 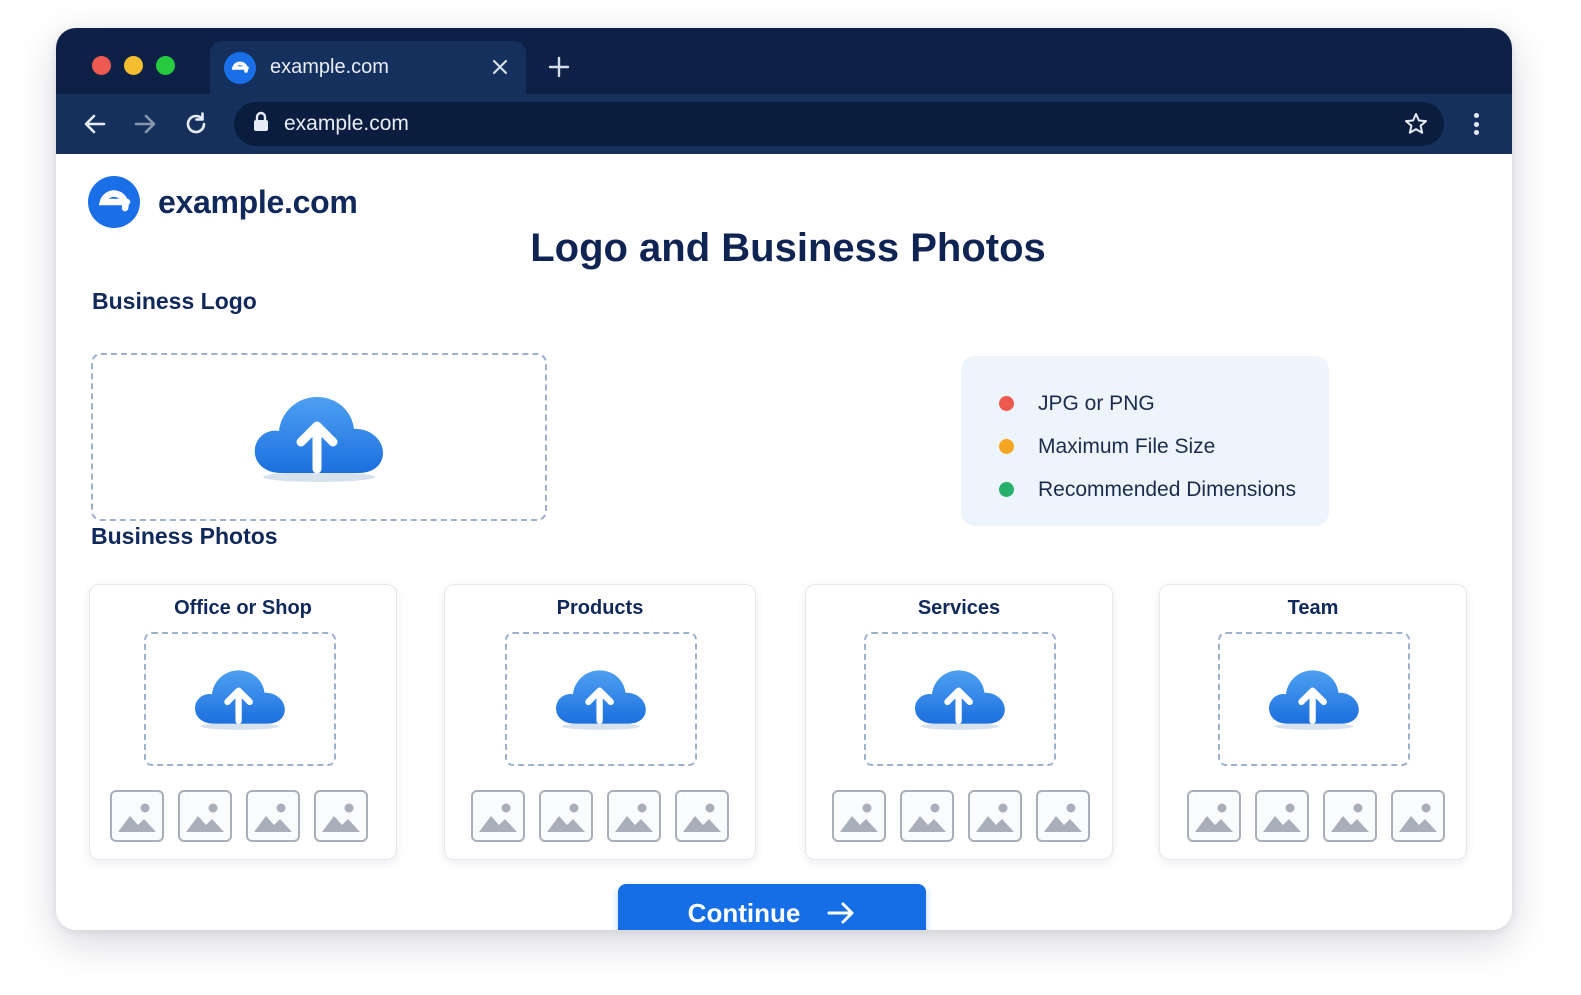 I want to click on requirement-item: JPG or PNG, so click(x=1164, y=403).